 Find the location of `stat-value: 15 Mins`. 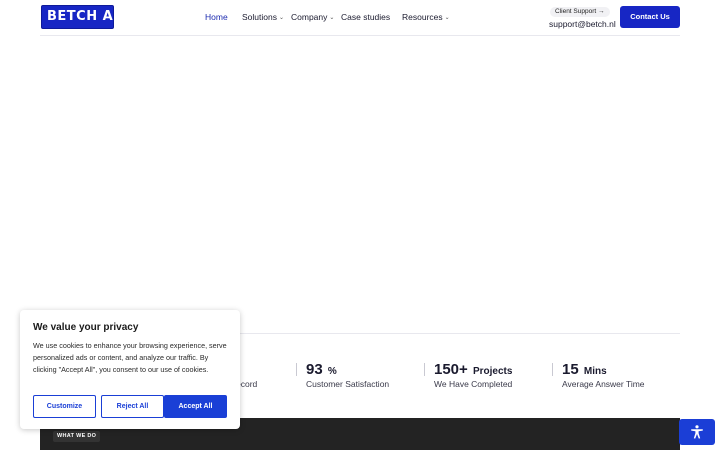

stat-value: 15 Mins is located at coordinates (584, 371).